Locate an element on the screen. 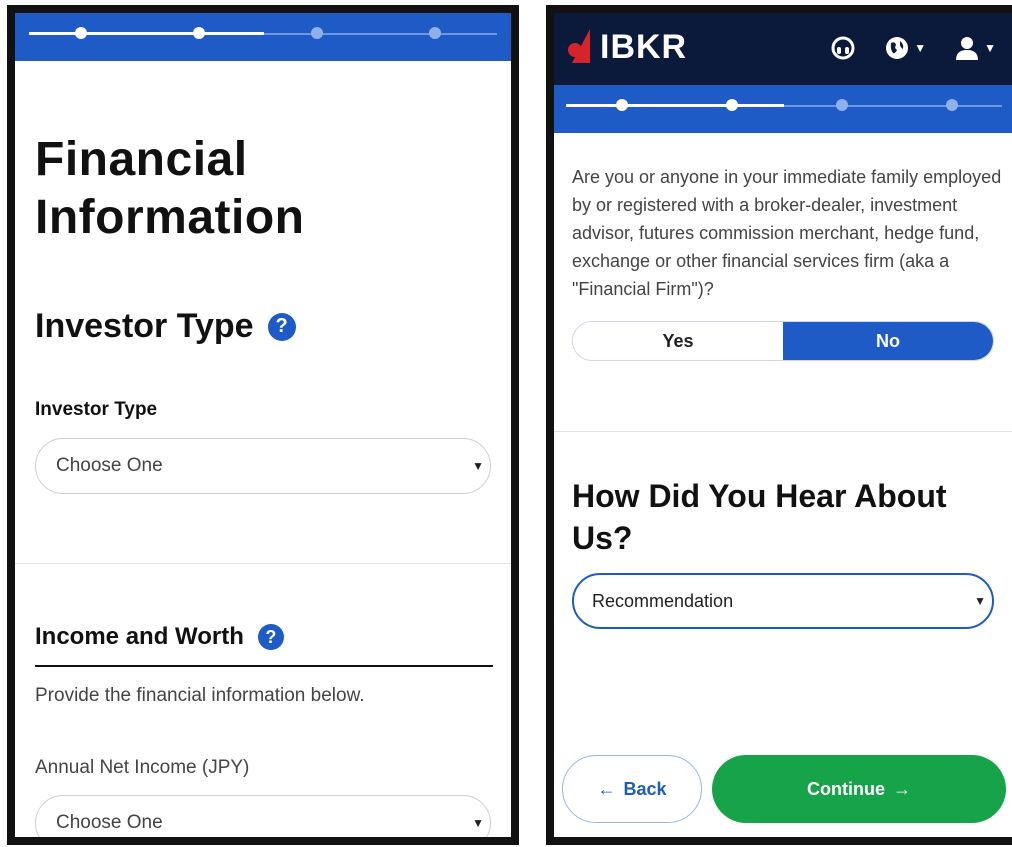 Image resolution: width=1012 pixels, height=847 pixels. globe-icon: ▼ is located at coordinates (905, 48).